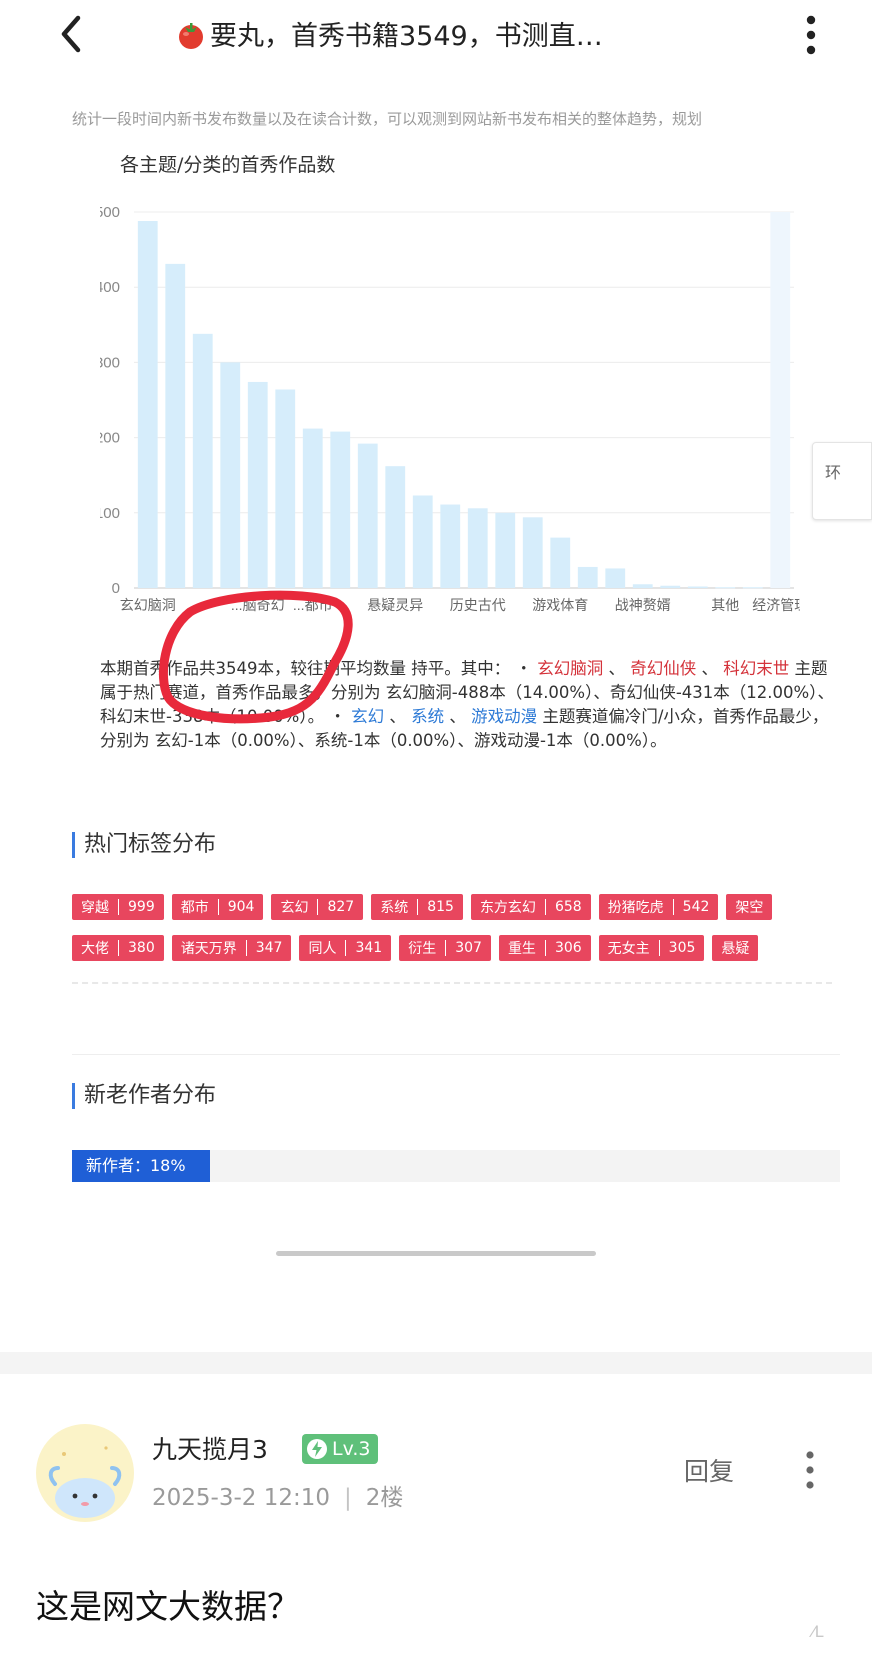 The image size is (872, 1655). Describe the element at coordinates (756, 668) in the screenshot. I see `hot-category-3: 科幻末世` at that location.